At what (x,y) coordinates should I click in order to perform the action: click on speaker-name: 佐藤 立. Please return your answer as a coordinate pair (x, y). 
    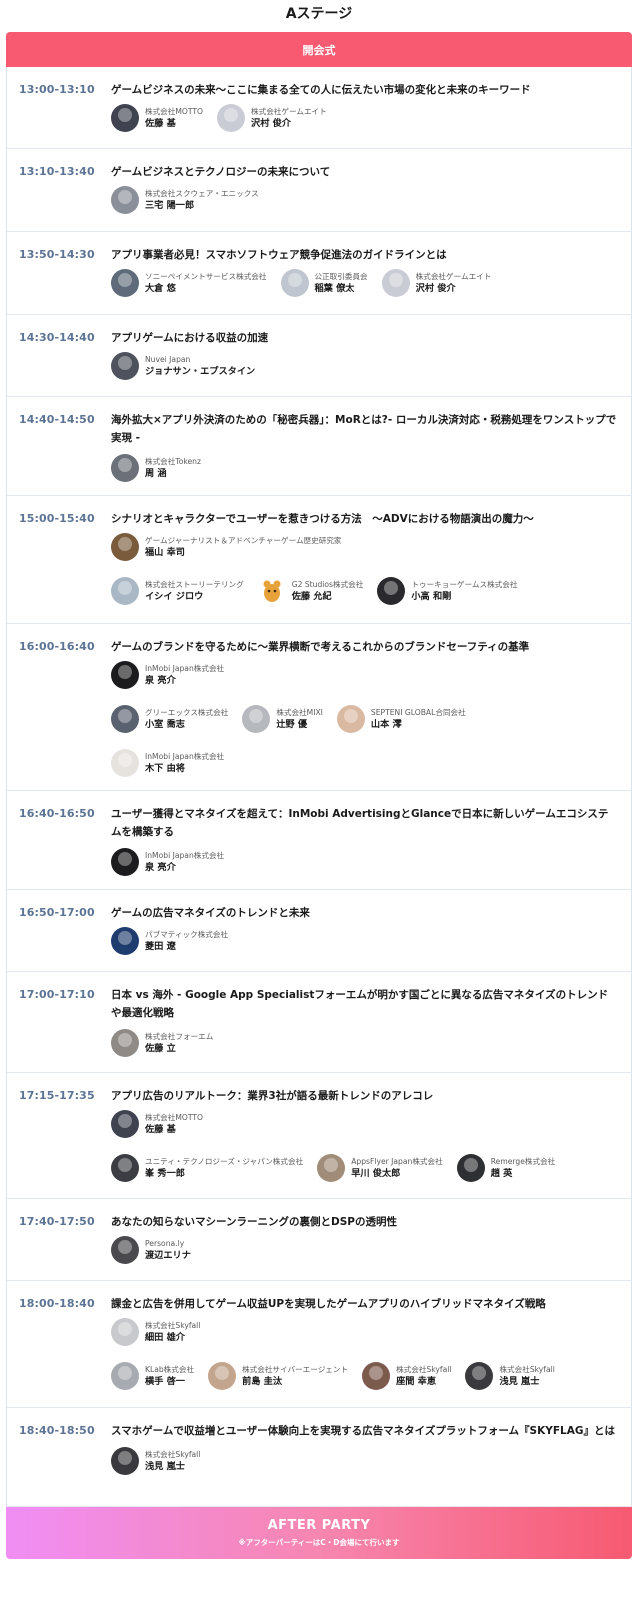
    Looking at the image, I should click on (160, 1048).